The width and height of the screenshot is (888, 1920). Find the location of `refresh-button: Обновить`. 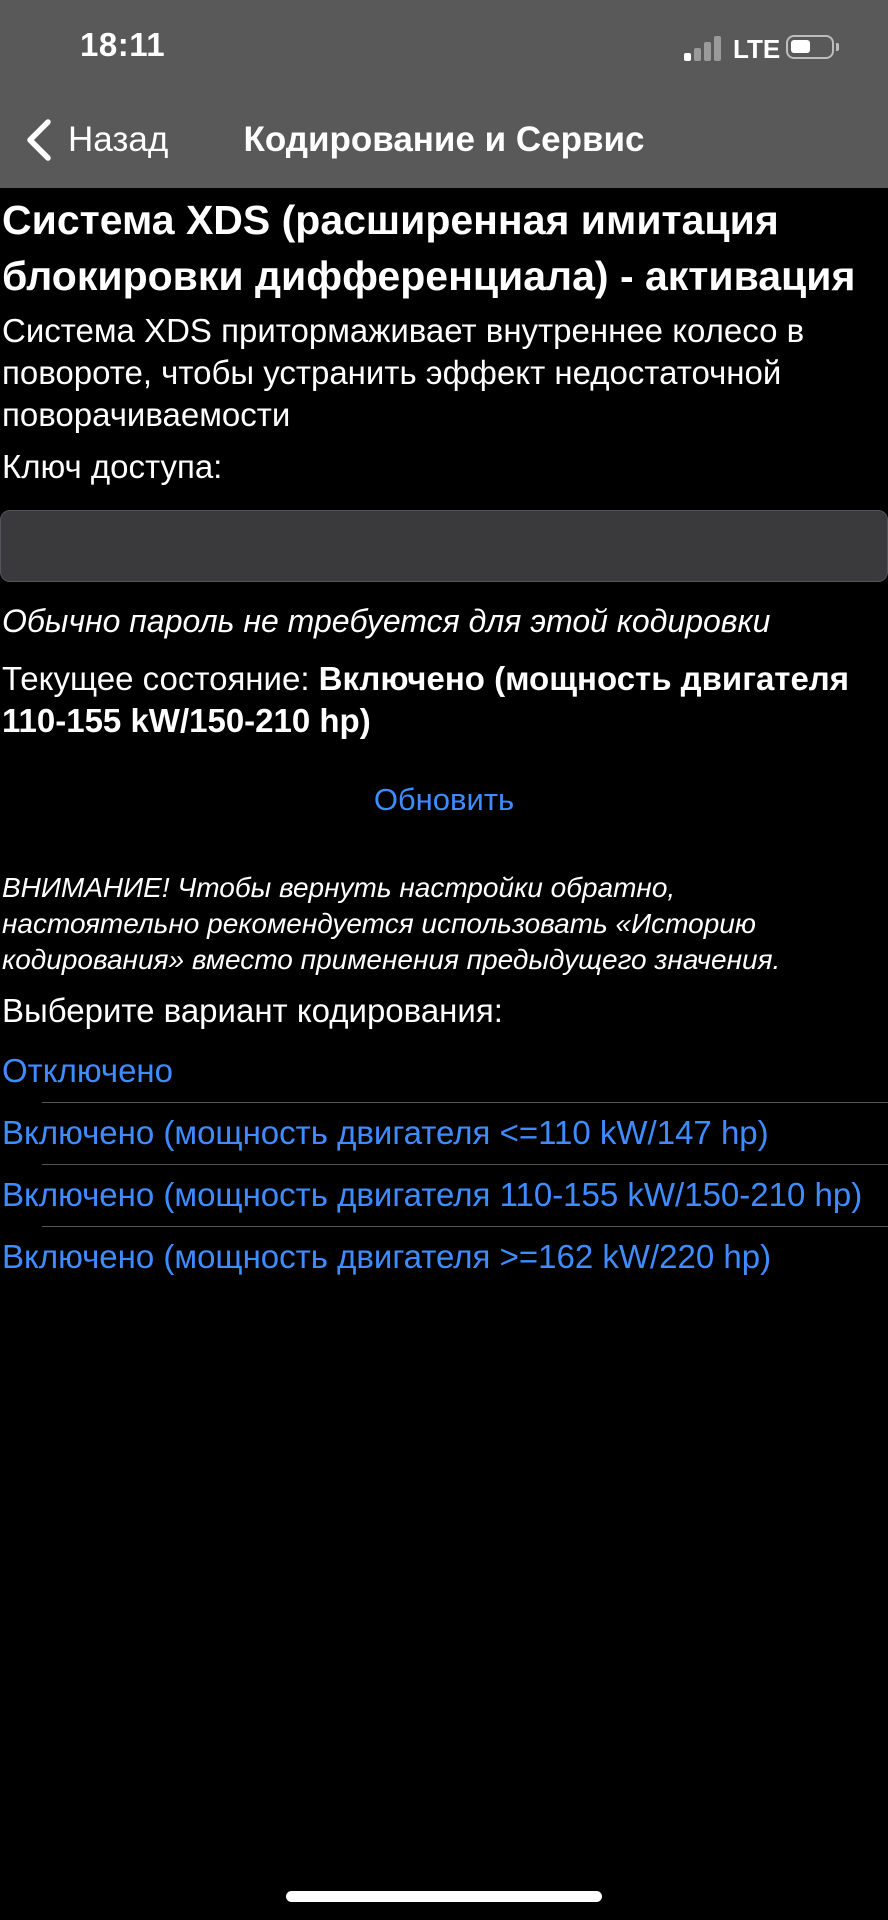

refresh-button: Обновить is located at coordinates (444, 800).